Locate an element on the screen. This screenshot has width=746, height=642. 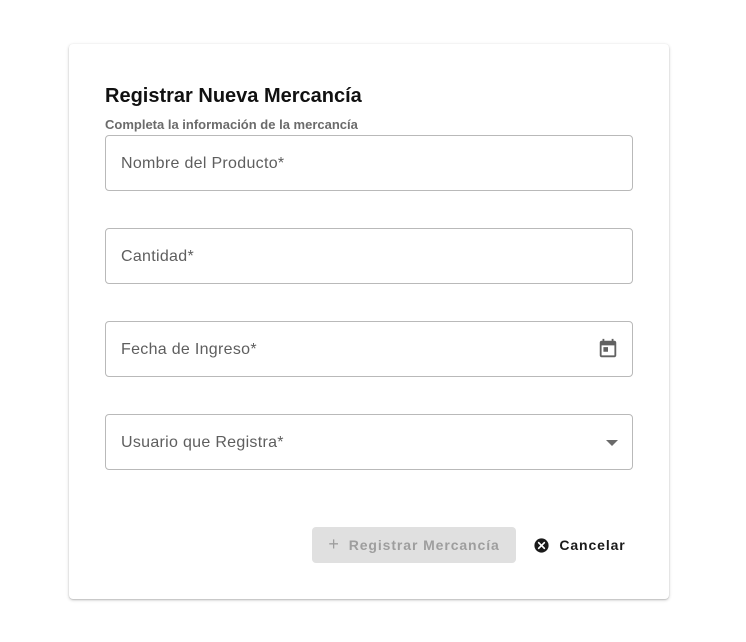
quantity-label: Cantidad* is located at coordinates (157, 256).